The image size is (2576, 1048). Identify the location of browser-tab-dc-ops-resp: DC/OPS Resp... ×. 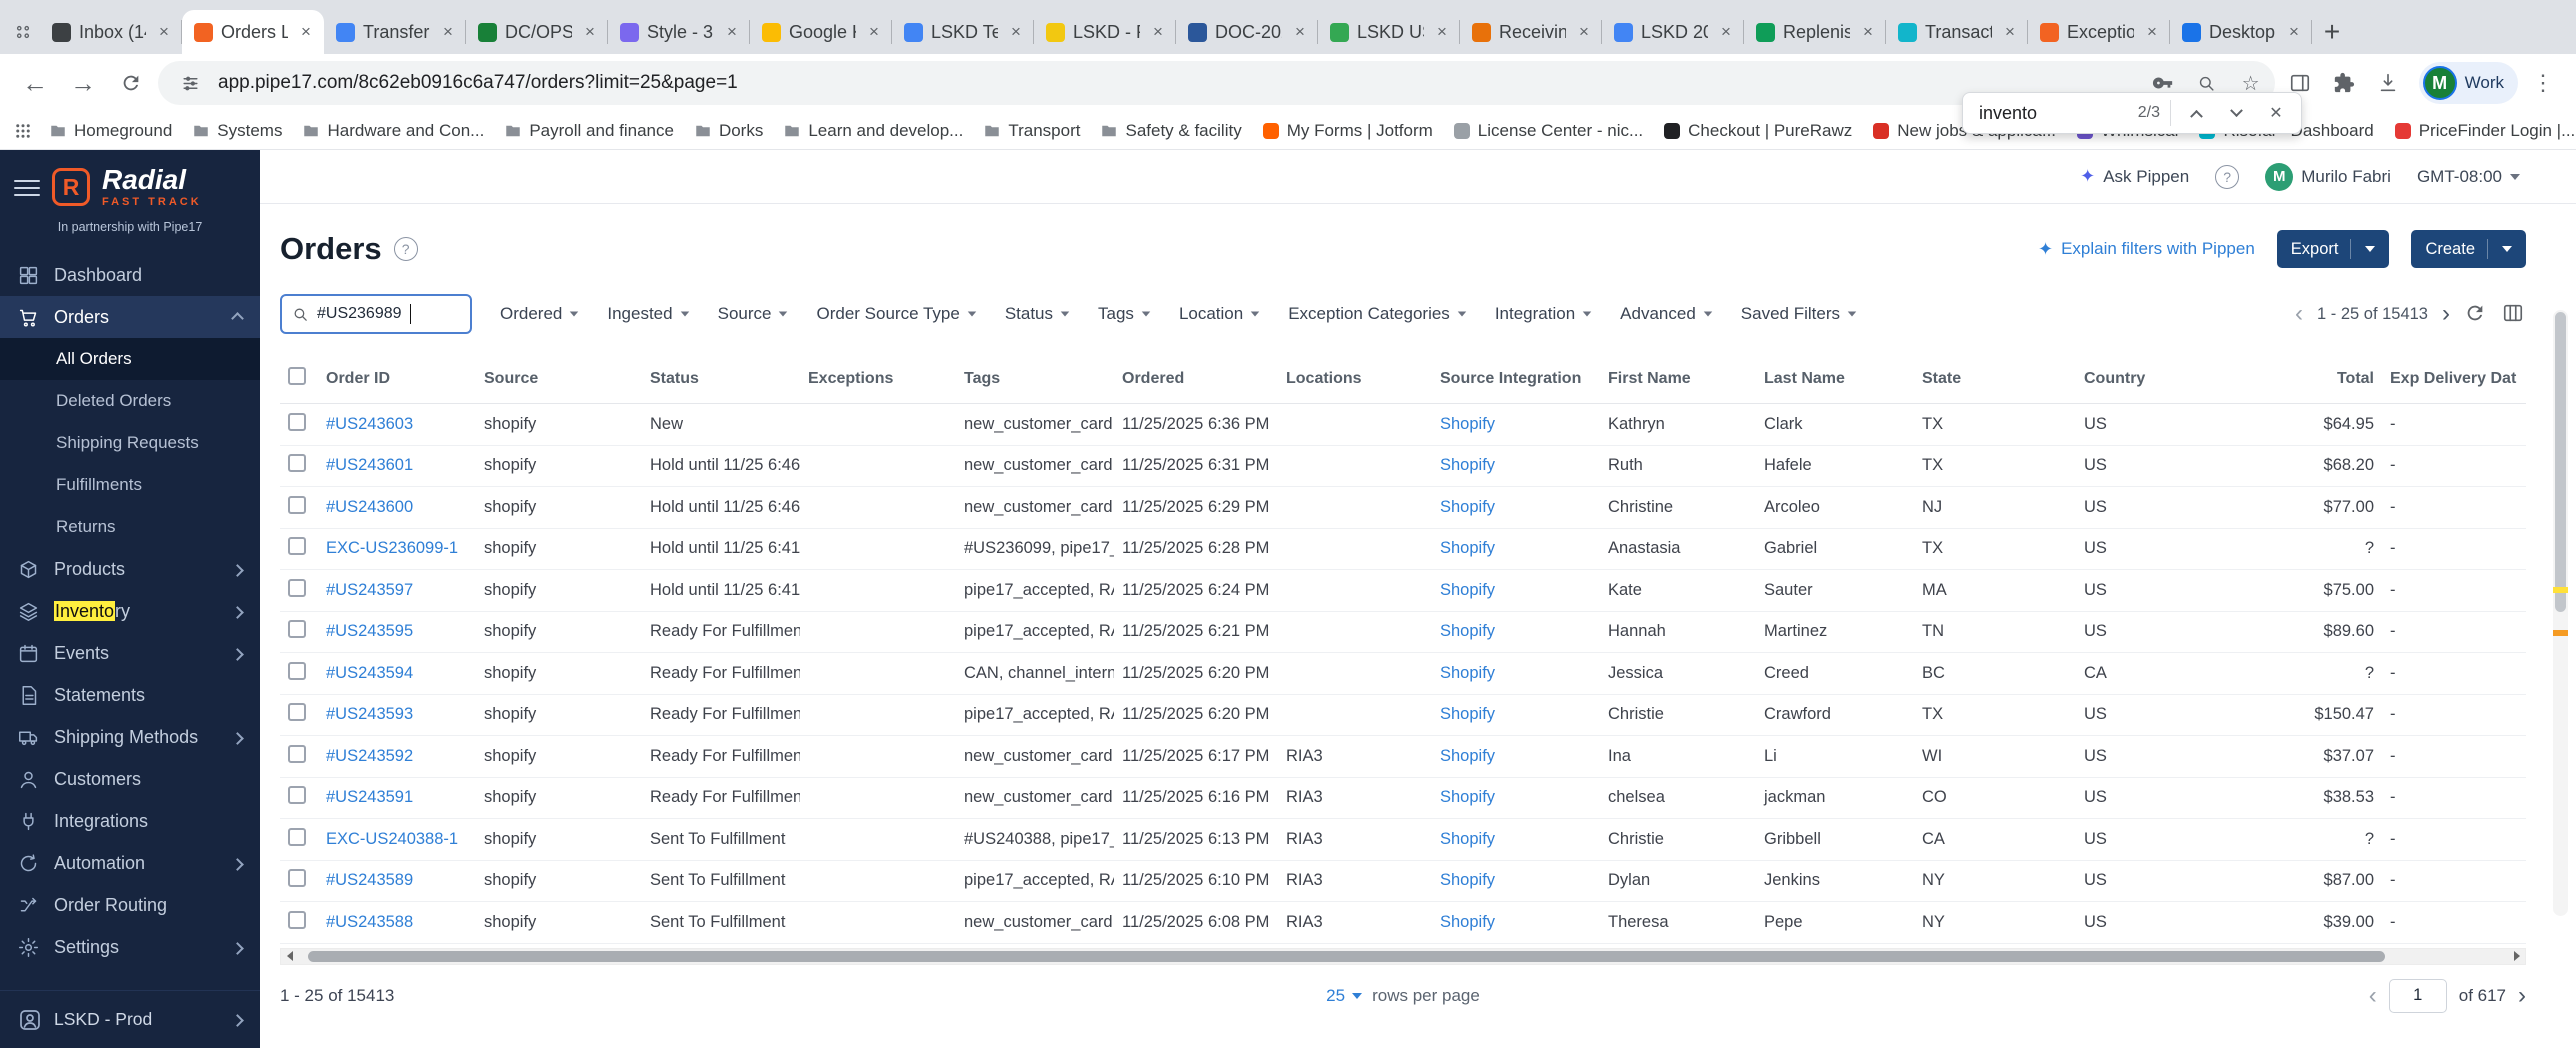
(537, 32).